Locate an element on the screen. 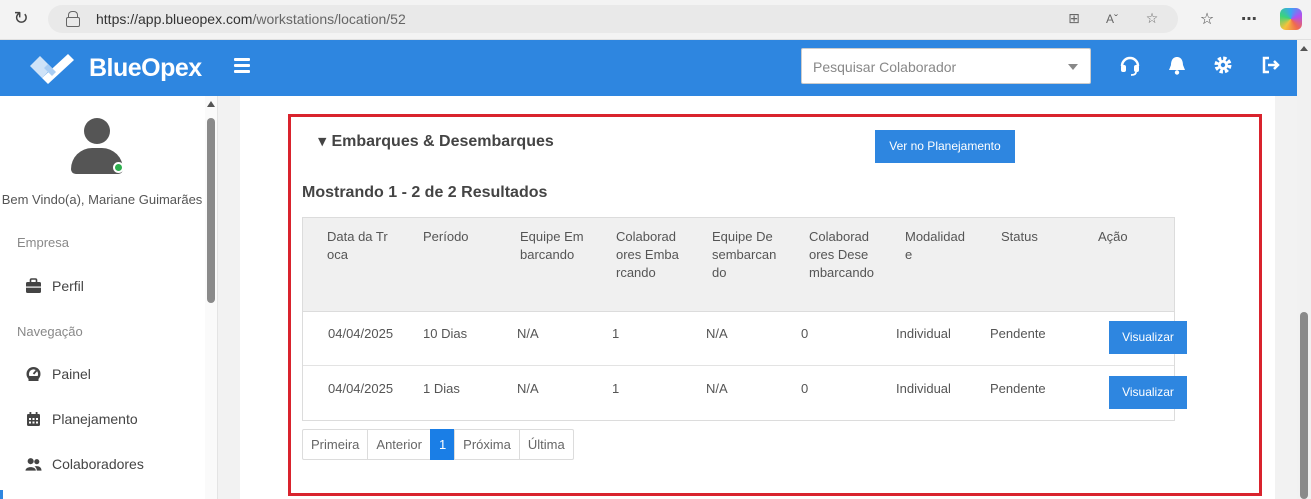 The image size is (1311, 499). column-header: Data da Troca is located at coordinates (357, 245).